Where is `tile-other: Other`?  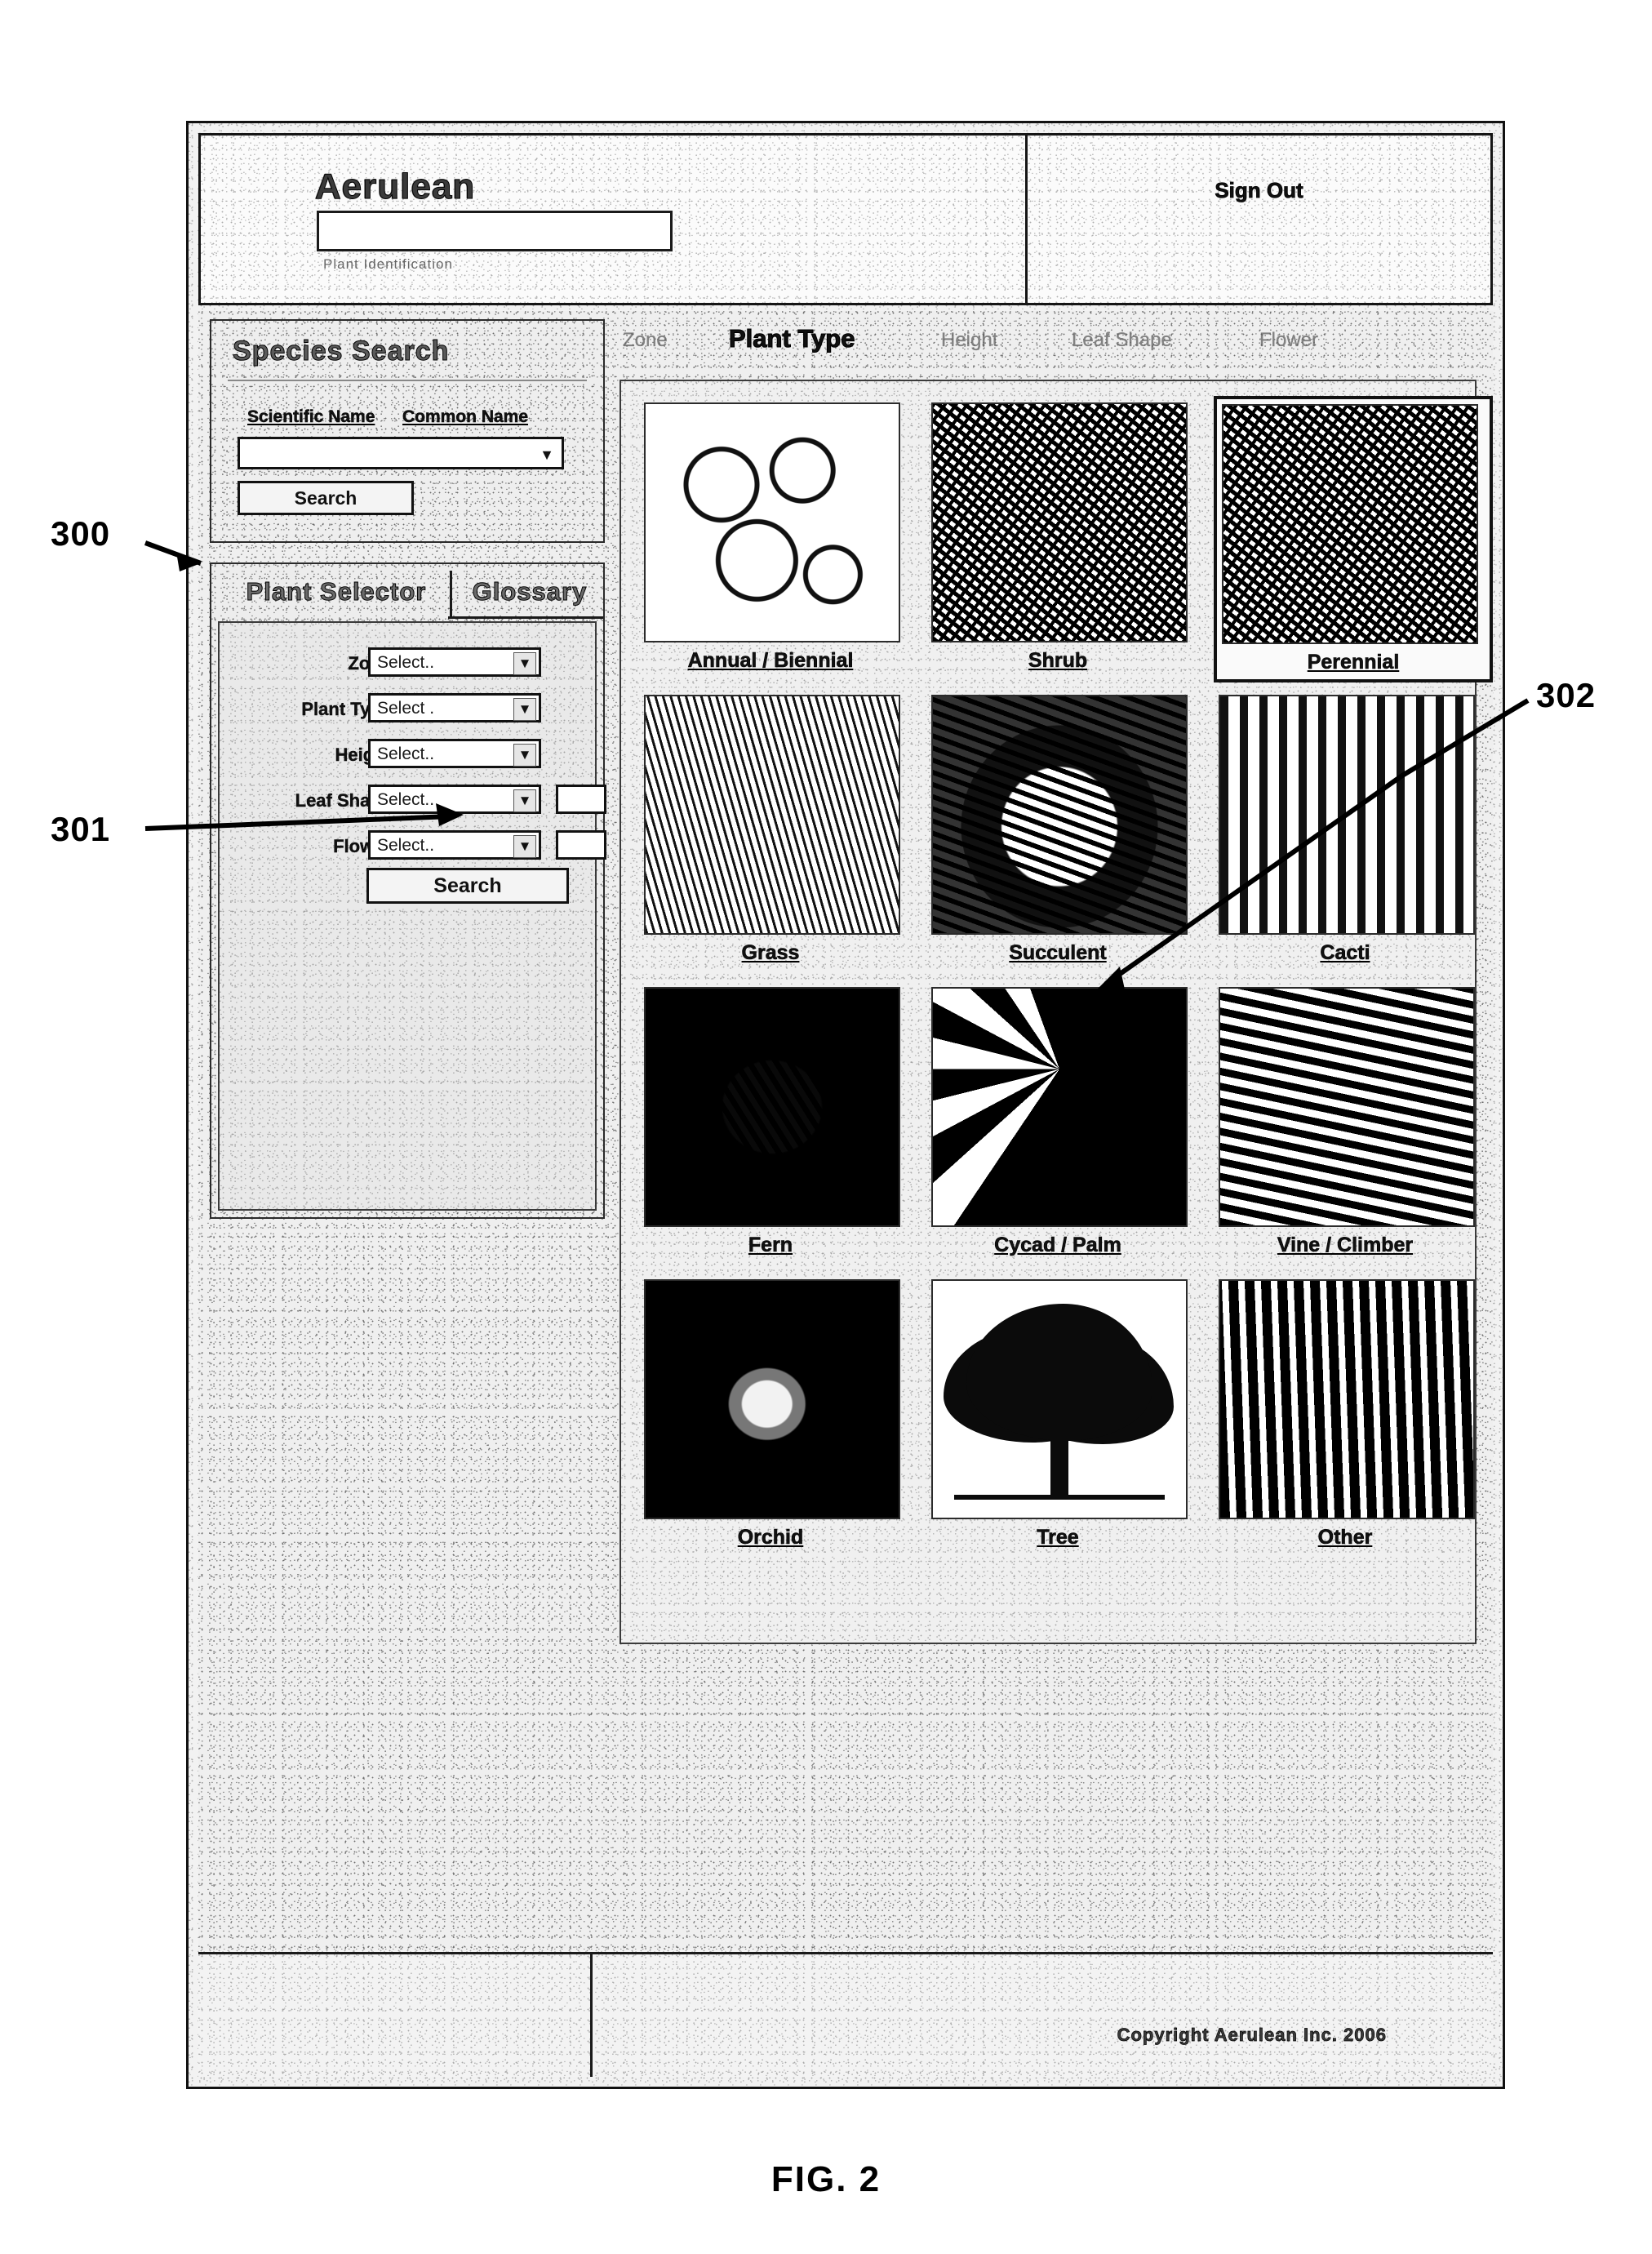
tile-other: Other is located at coordinates (1347, 1414).